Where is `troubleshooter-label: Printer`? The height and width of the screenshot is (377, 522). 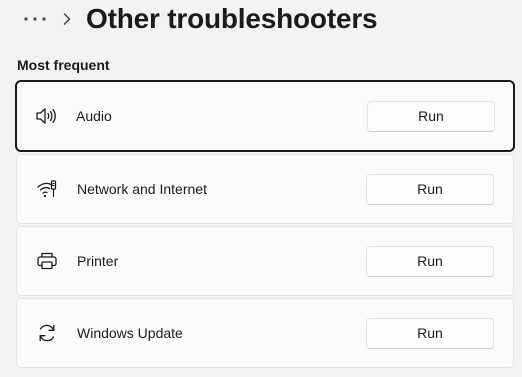 troubleshooter-label: Printer is located at coordinates (98, 261).